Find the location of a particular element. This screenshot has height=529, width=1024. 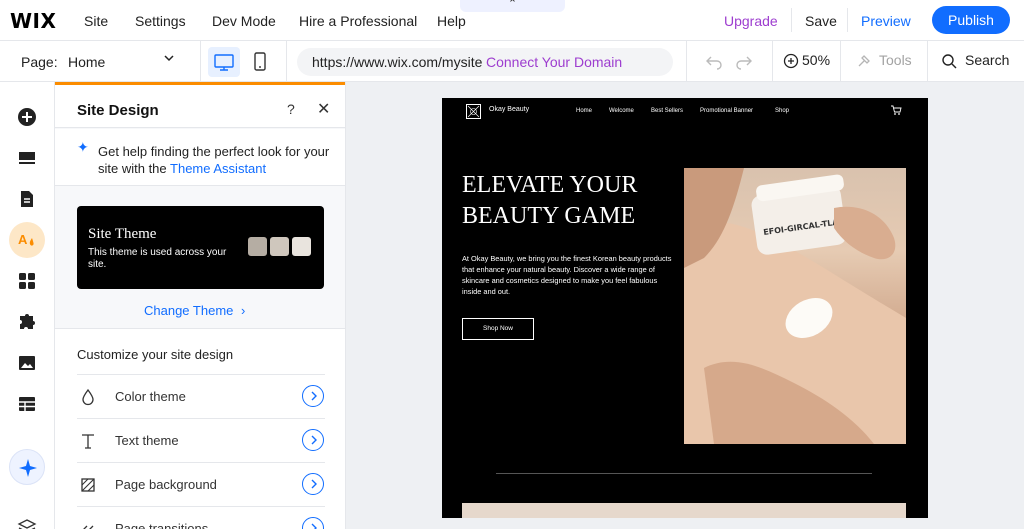

sparkle-icon: ✦ is located at coordinates (83, 147).